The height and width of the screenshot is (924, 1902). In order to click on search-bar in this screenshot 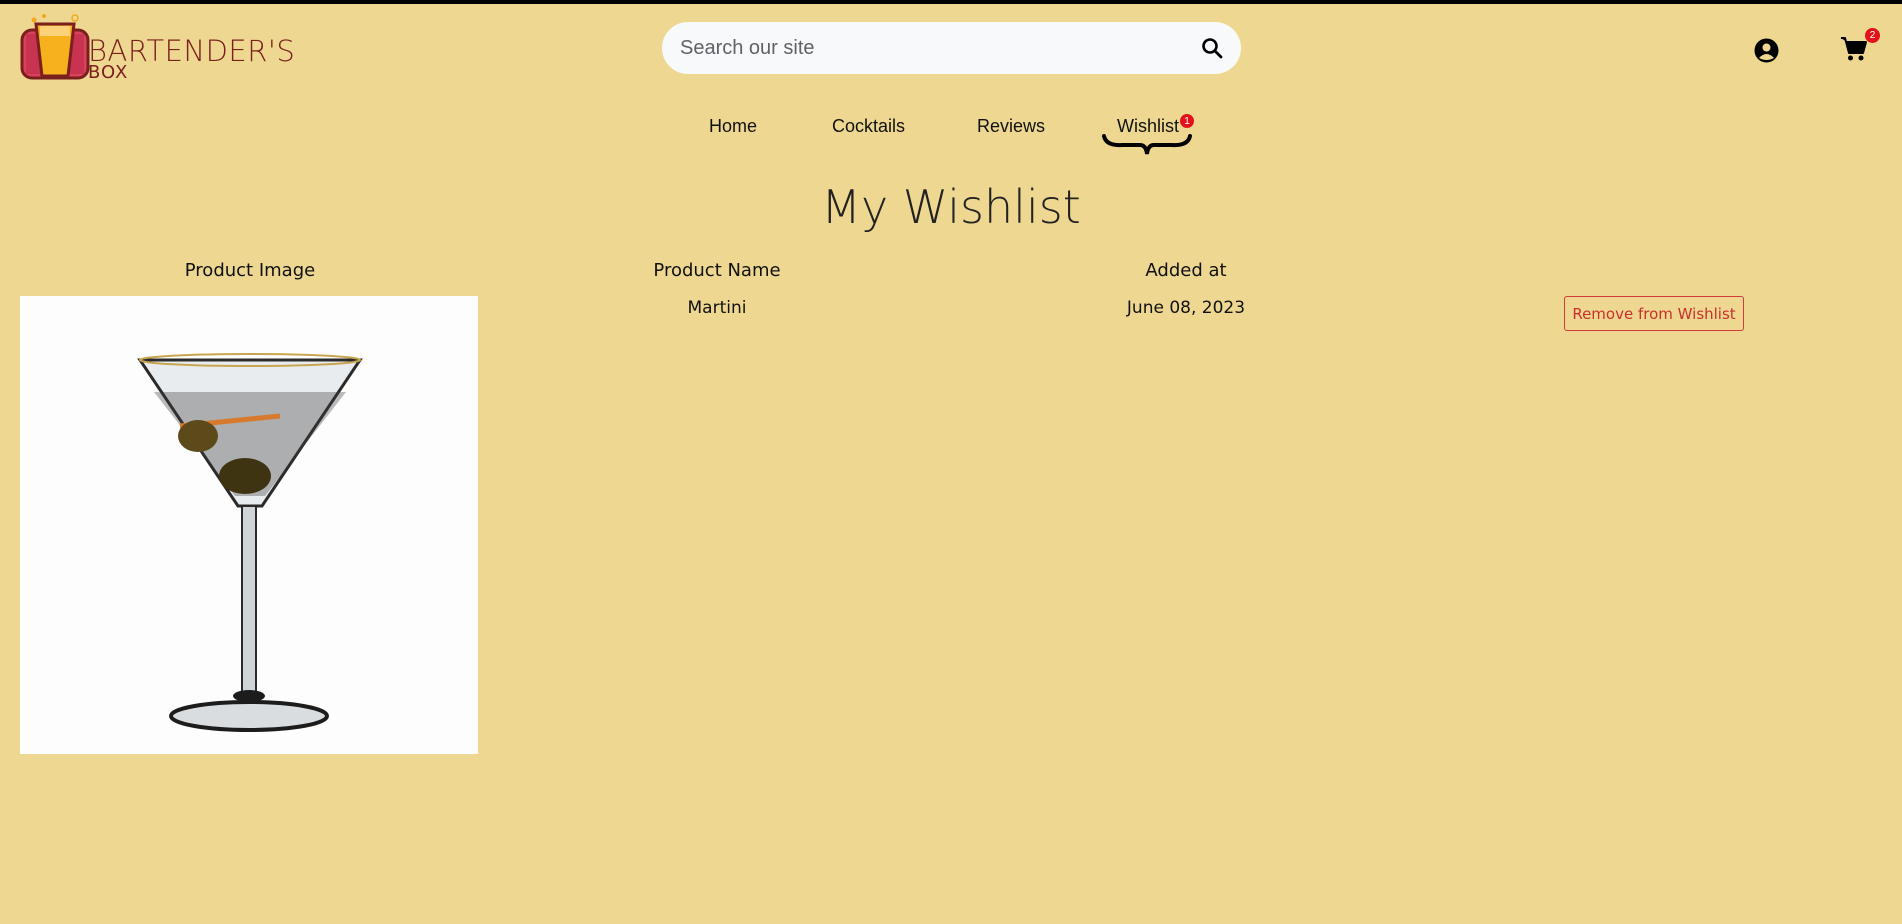, I will do `click(951, 48)`.